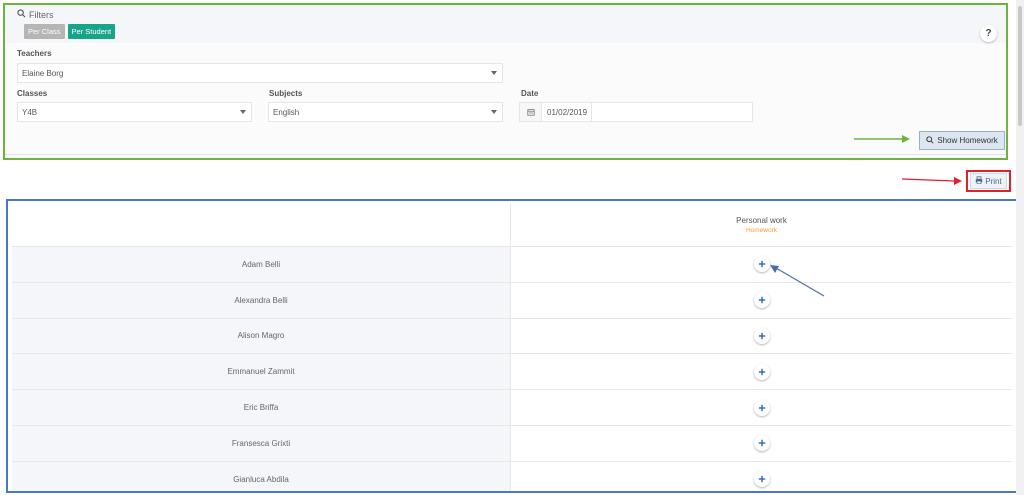 This screenshot has width=1024, height=495. Describe the element at coordinates (134, 112) in the screenshot. I see `classes-select: Y4B` at that location.